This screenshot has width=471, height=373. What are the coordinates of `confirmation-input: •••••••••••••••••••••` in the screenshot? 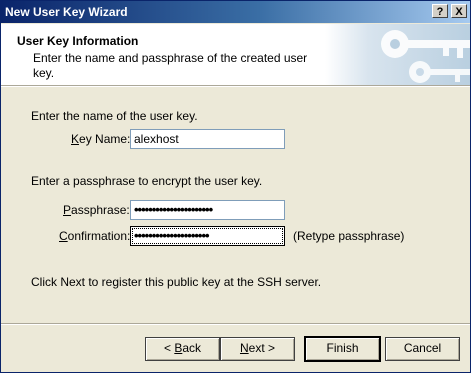 It's located at (207, 236).